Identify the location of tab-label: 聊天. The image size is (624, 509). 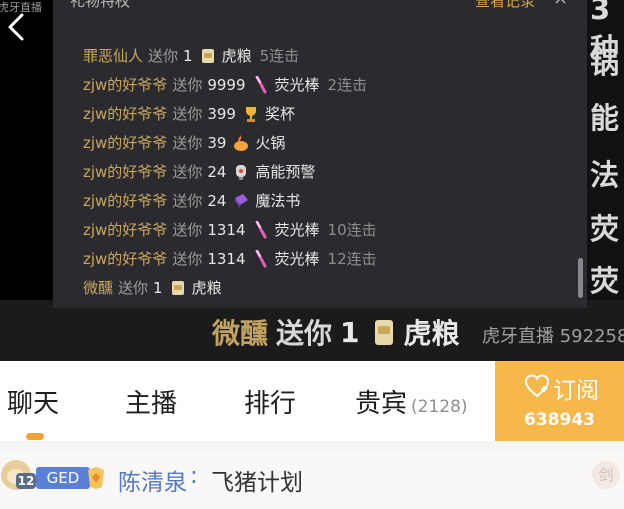
(33, 404).